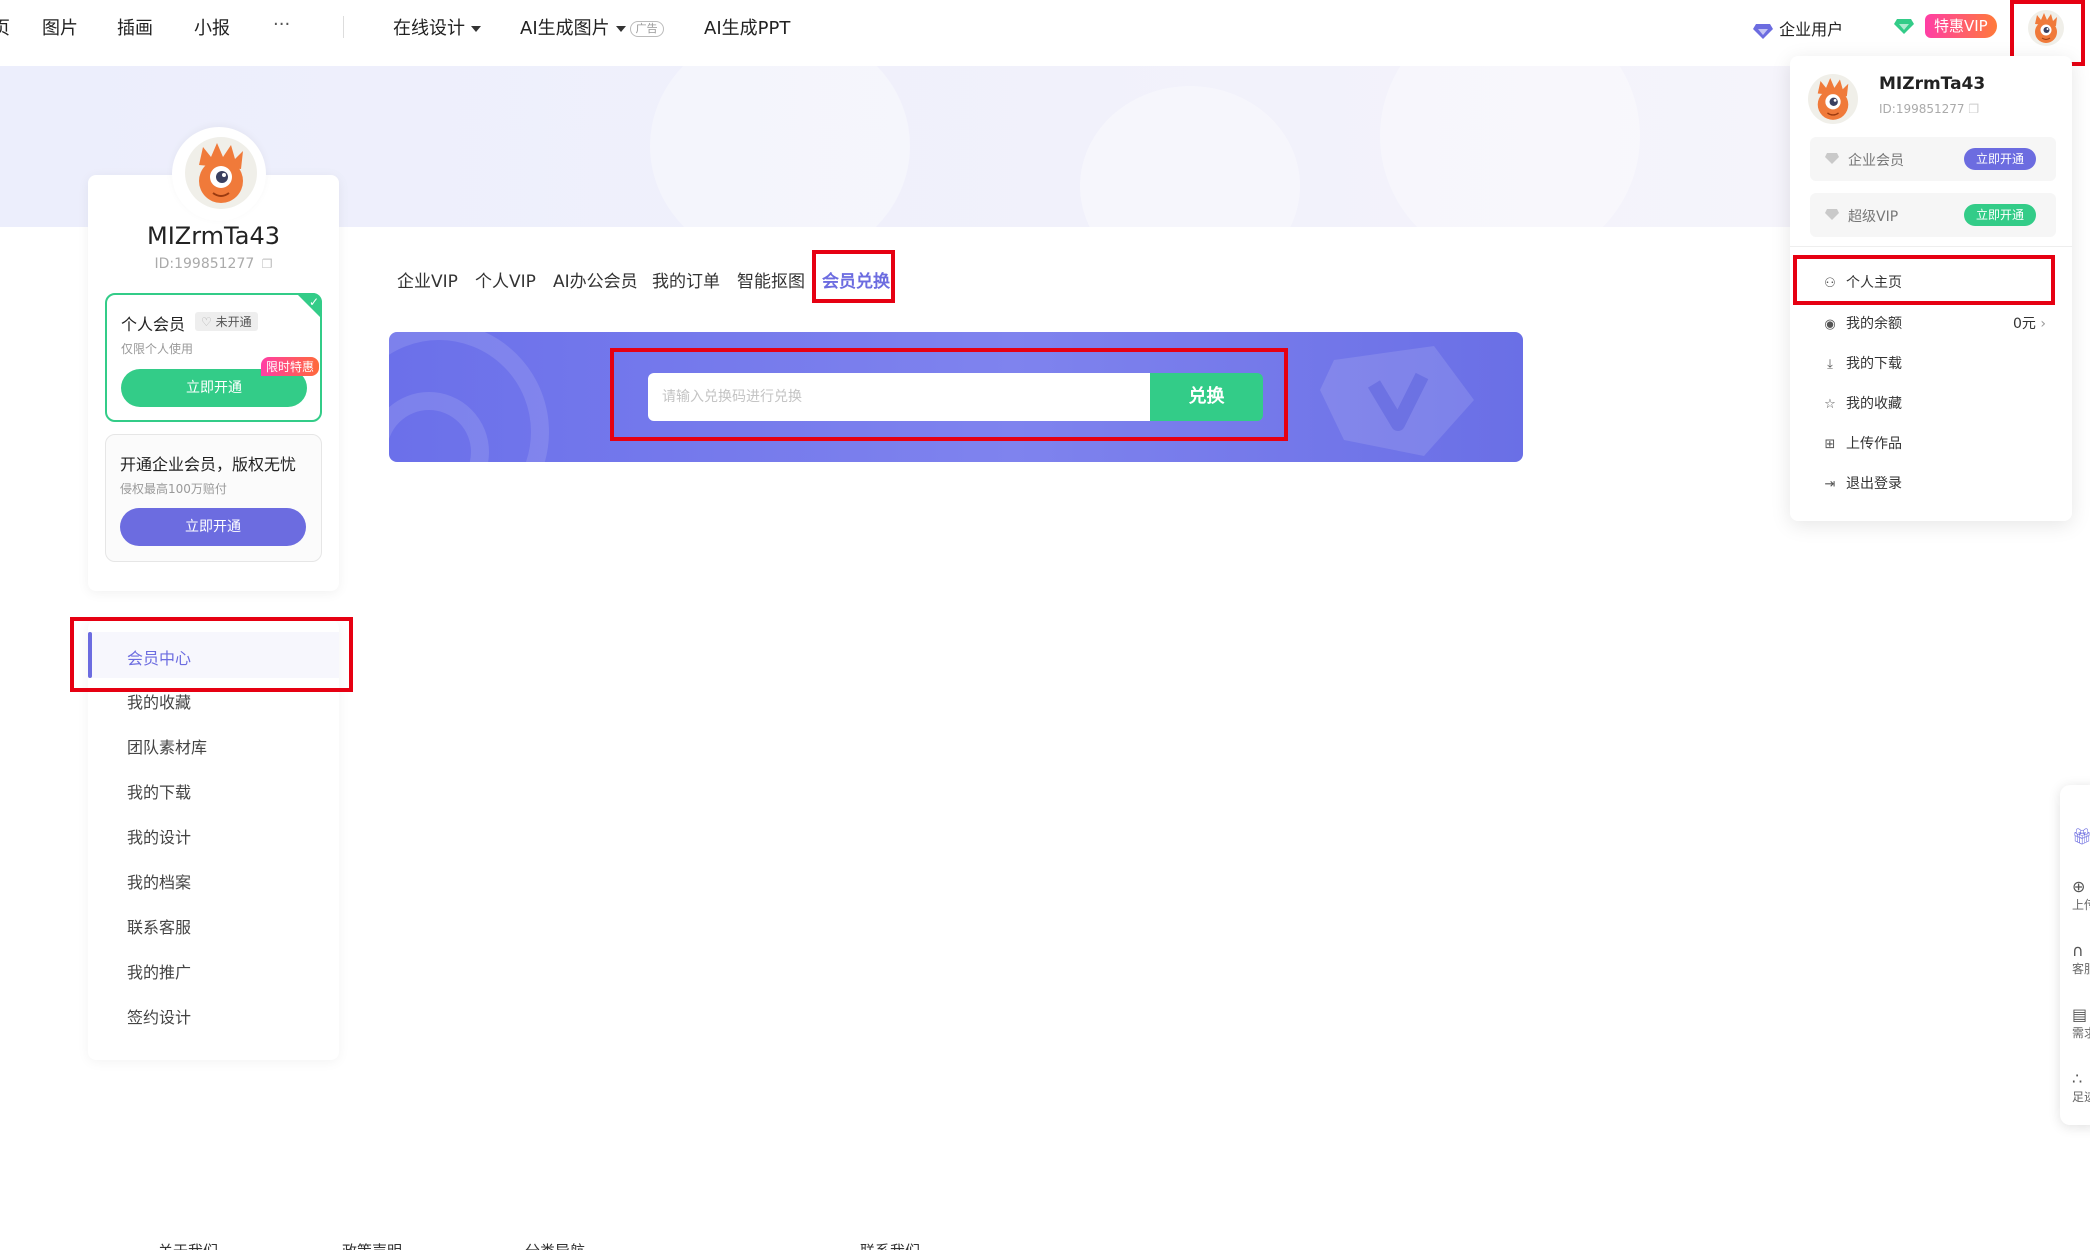  What do you see at coordinates (2080, 1014) in the screenshot?
I see `request-icon: ▤` at bounding box center [2080, 1014].